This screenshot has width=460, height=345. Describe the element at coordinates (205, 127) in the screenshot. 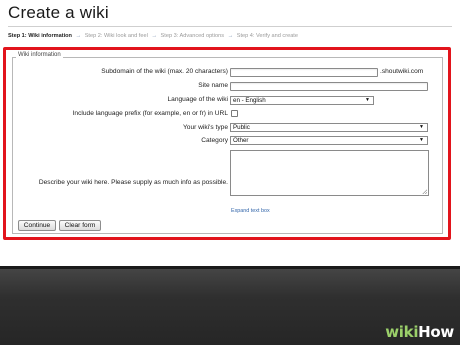

I see `wiki-type-label: Your wiki's type` at that location.